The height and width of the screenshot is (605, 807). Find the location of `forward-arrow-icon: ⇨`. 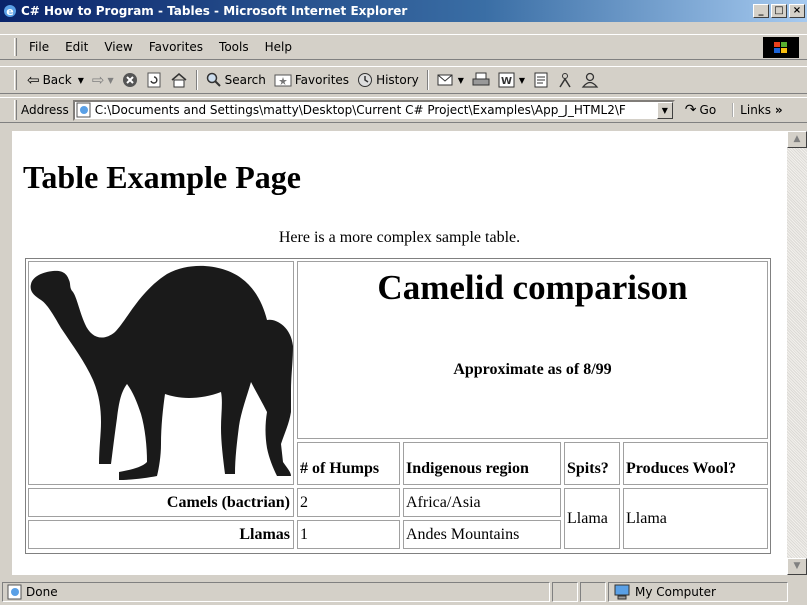

forward-arrow-icon: ⇨ is located at coordinates (98, 79).